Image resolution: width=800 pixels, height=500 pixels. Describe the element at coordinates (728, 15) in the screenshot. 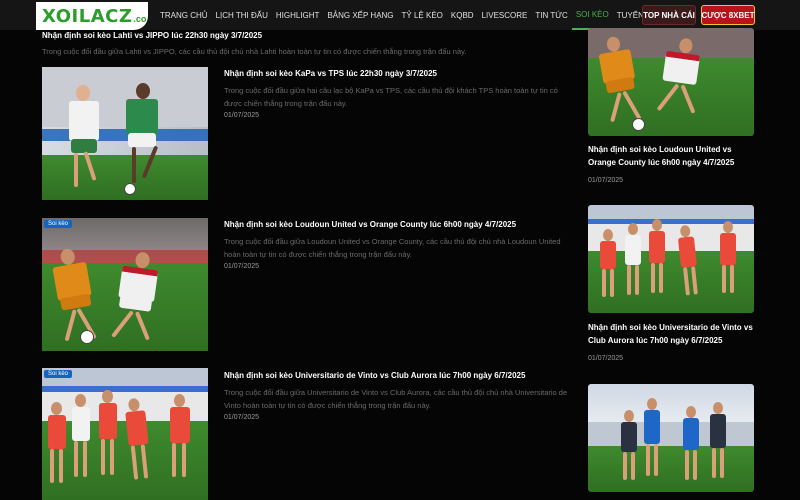

I see `bet-8xbet-button: CƯỢC 8XBET` at that location.